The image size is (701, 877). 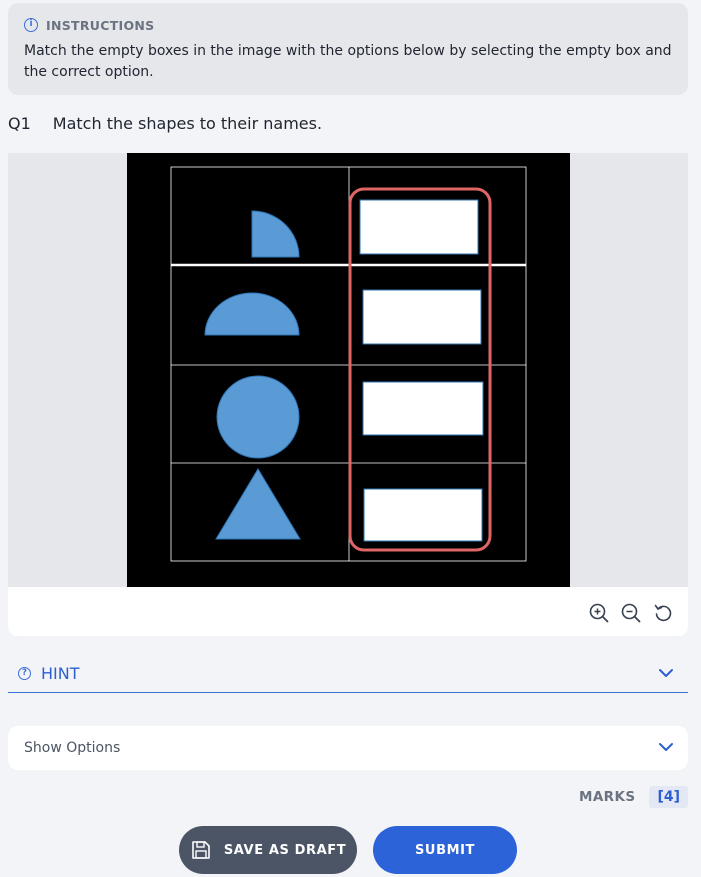 What do you see at coordinates (24, 673) in the screenshot?
I see `help-icon: ?` at bounding box center [24, 673].